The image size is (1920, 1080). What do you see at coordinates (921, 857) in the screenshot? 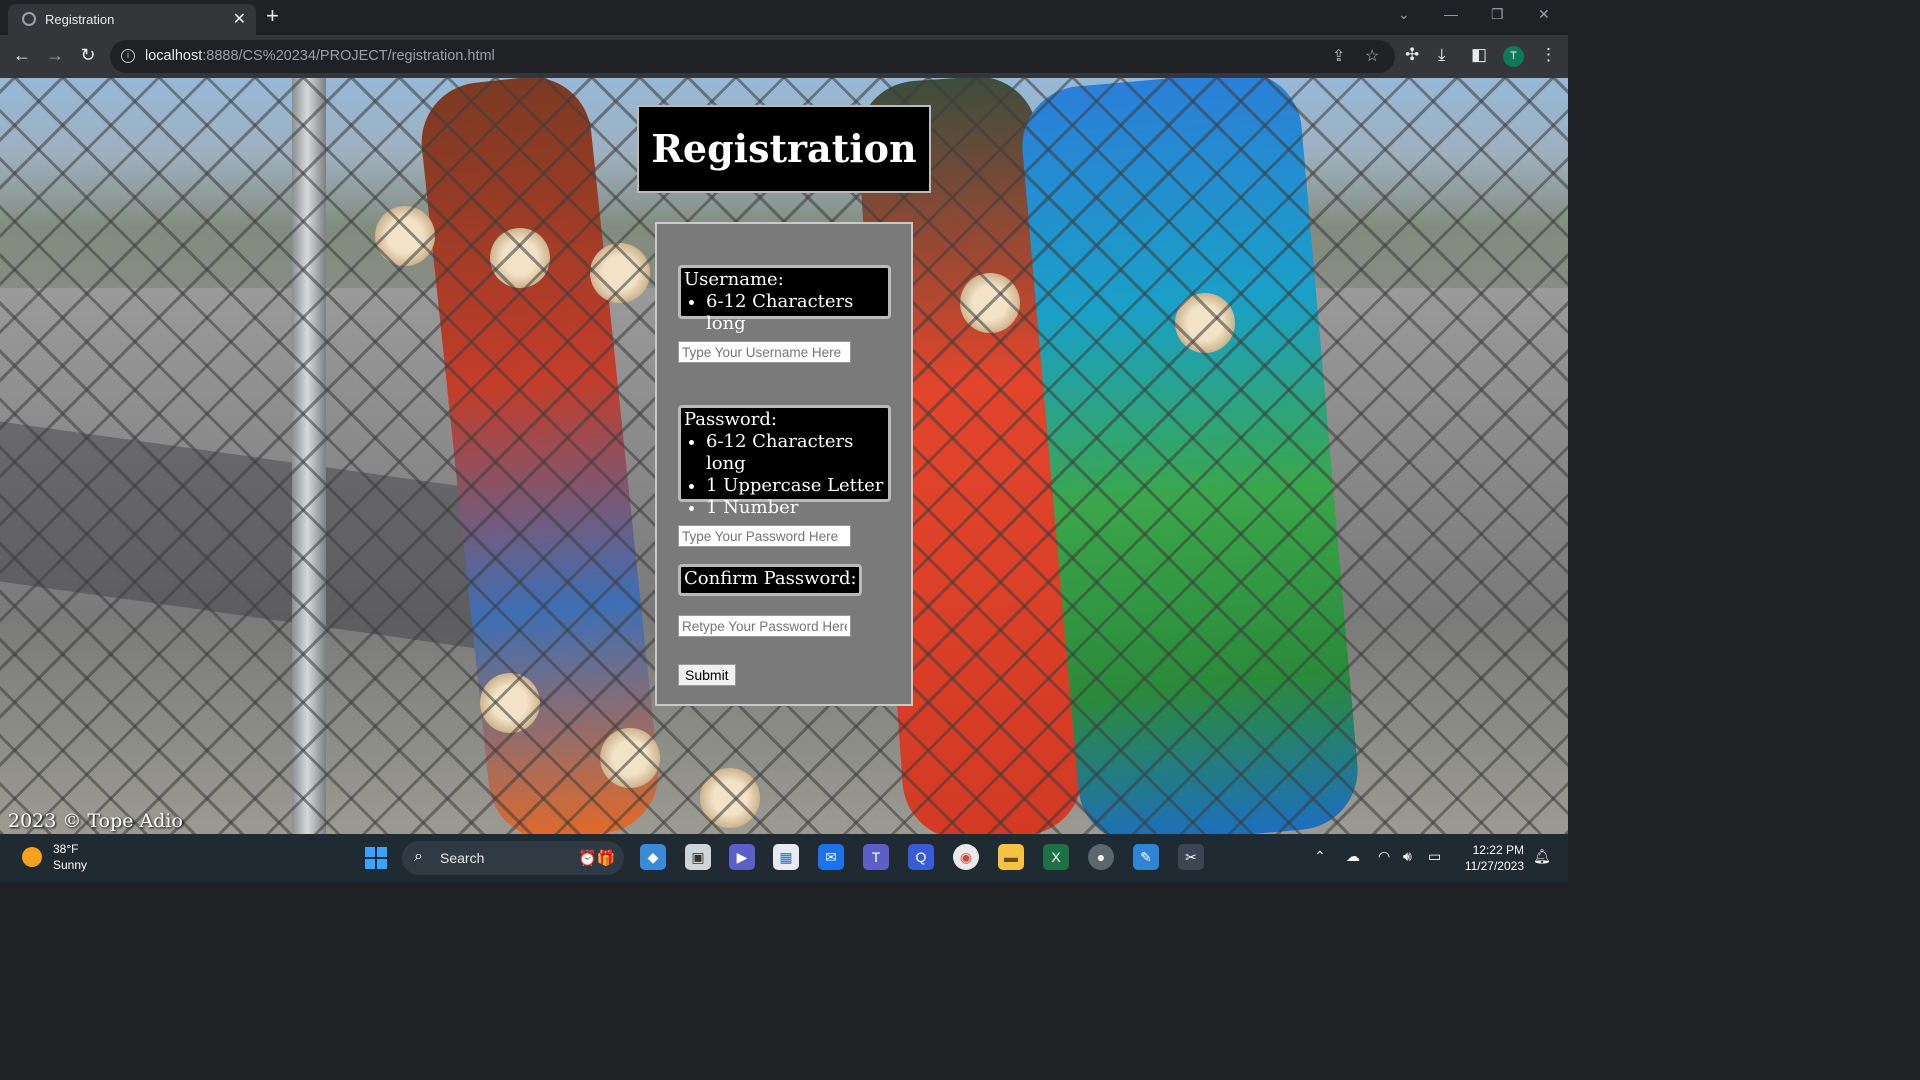
I see `app-q-icon: Q` at bounding box center [921, 857].